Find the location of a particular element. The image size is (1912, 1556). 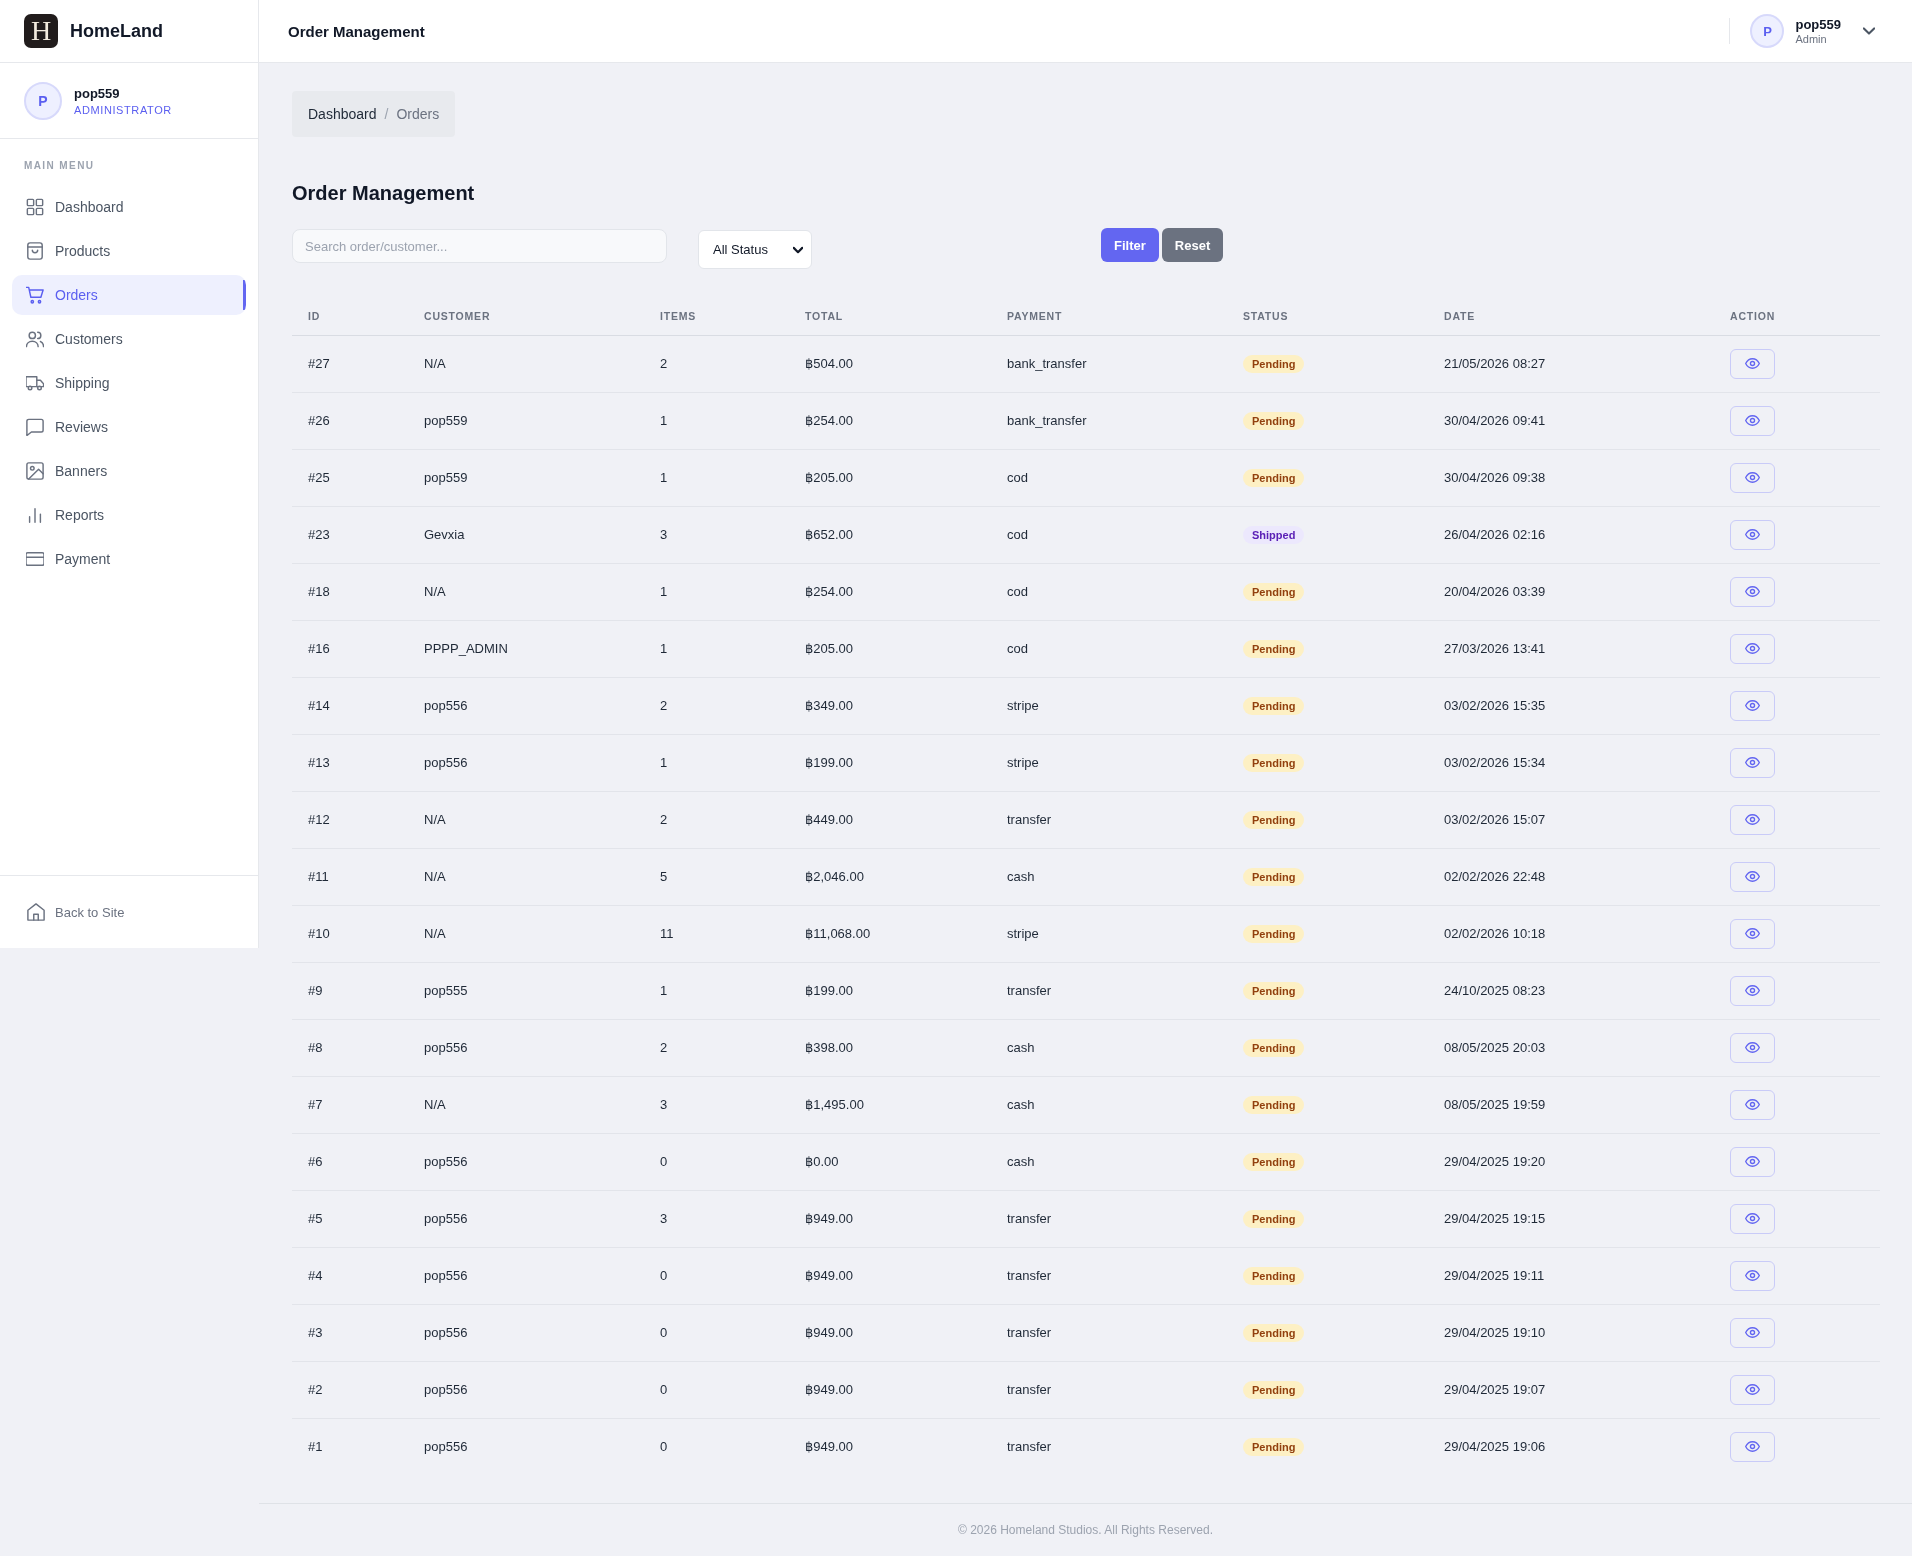

credit-card-icon is located at coordinates (35, 559).